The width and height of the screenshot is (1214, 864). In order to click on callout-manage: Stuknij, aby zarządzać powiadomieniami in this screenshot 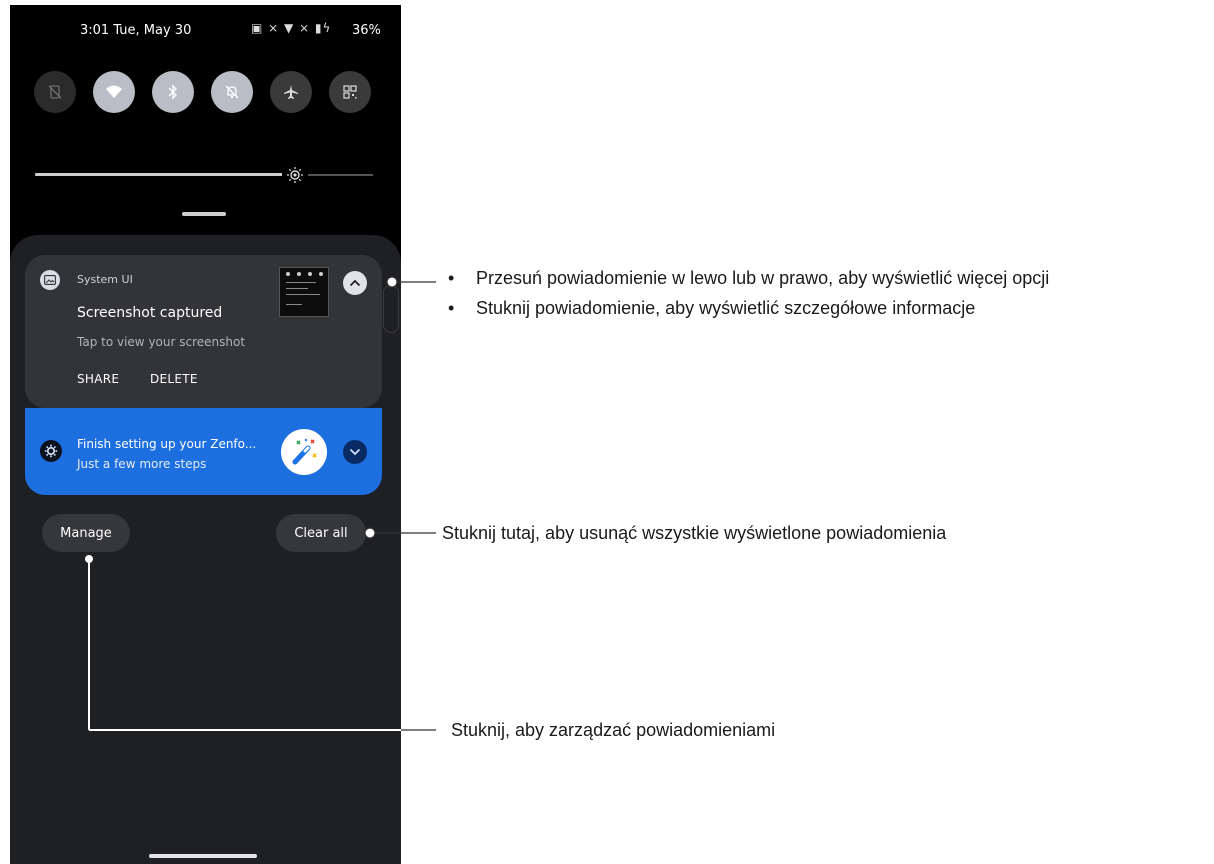, I will do `click(613, 730)`.